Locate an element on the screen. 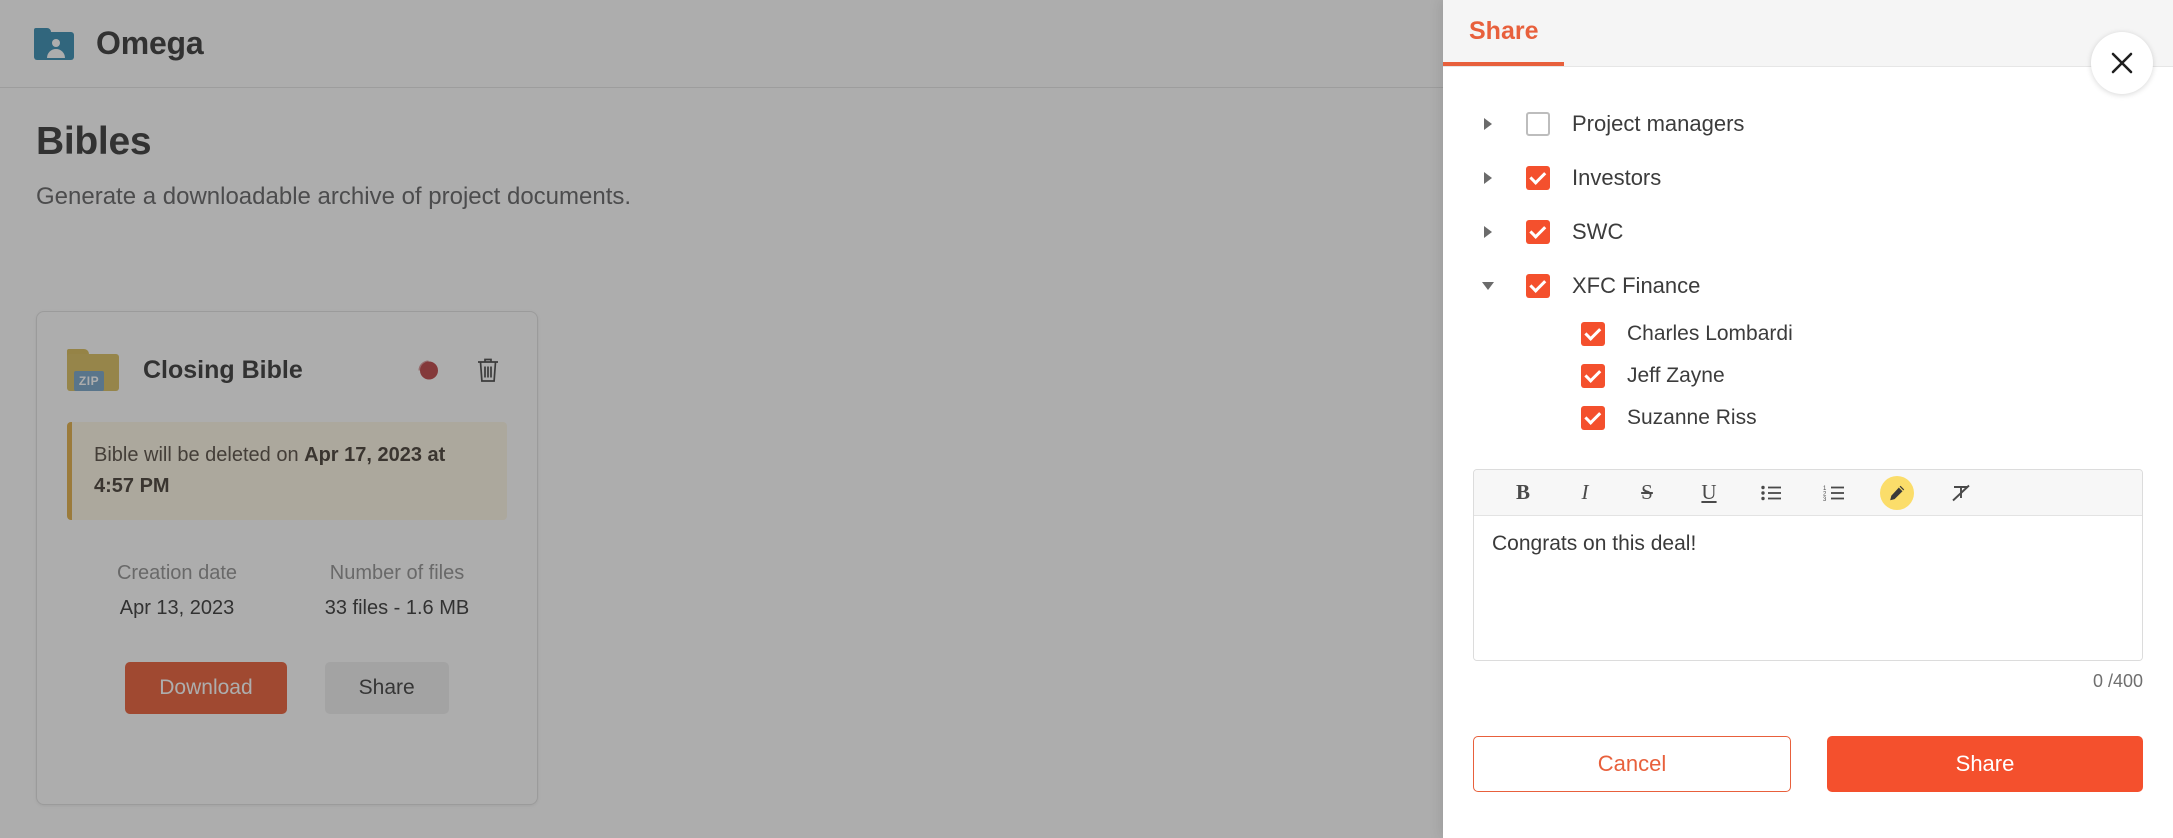  tab-share: Share is located at coordinates (1504, 33).